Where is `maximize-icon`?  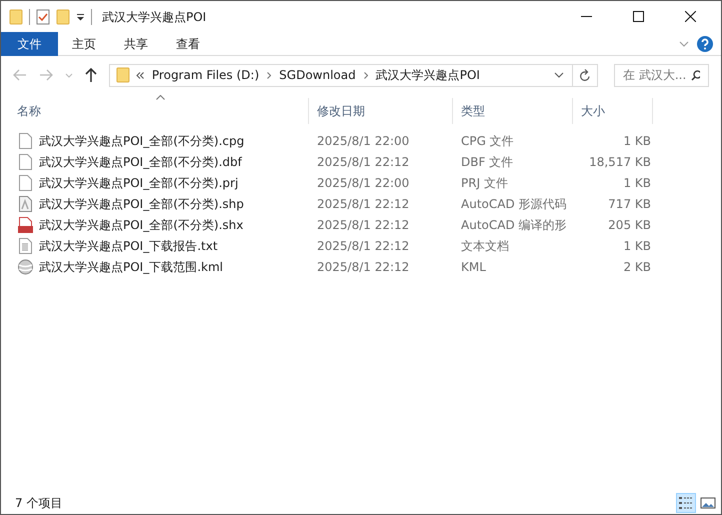 maximize-icon is located at coordinates (638, 16).